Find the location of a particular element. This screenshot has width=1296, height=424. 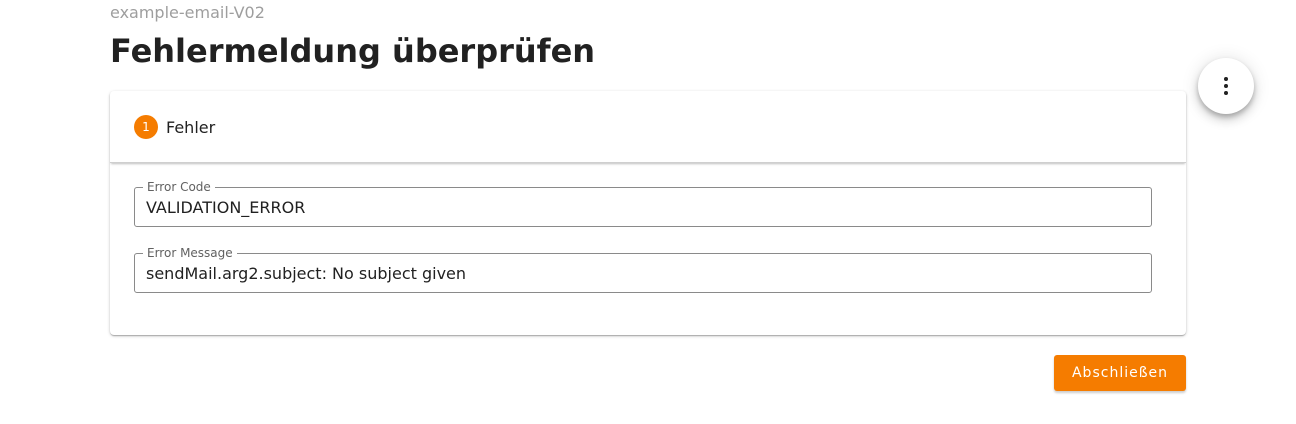

step-fehler: 1 Fehler is located at coordinates (174, 127).